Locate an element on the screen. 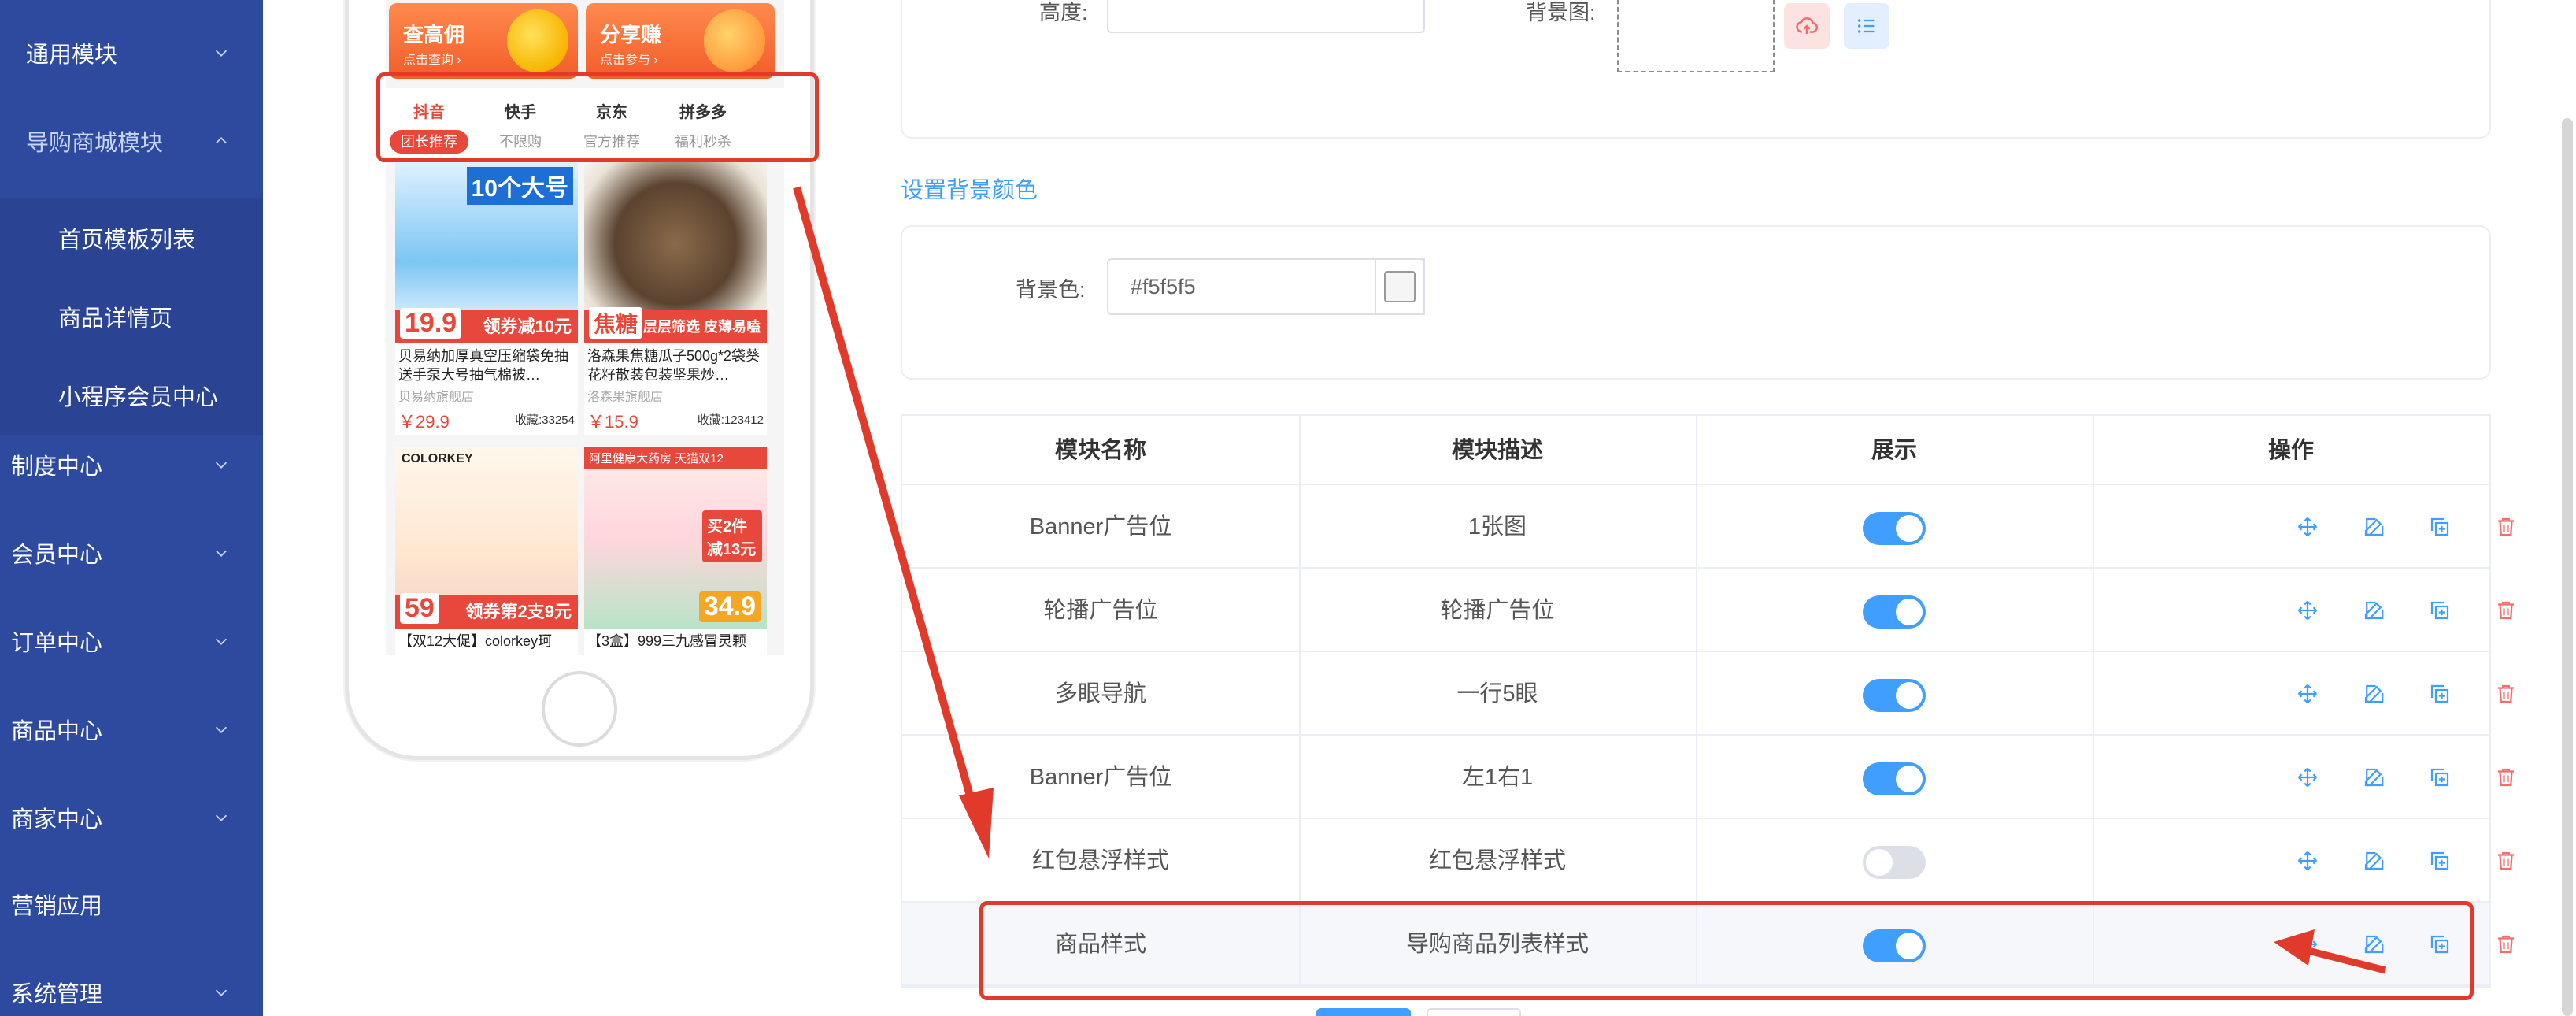 The width and height of the screenshot is (2576, 1016). promo-card-query: 查高佣 点击查询 › is located at coordinates (483, 41).